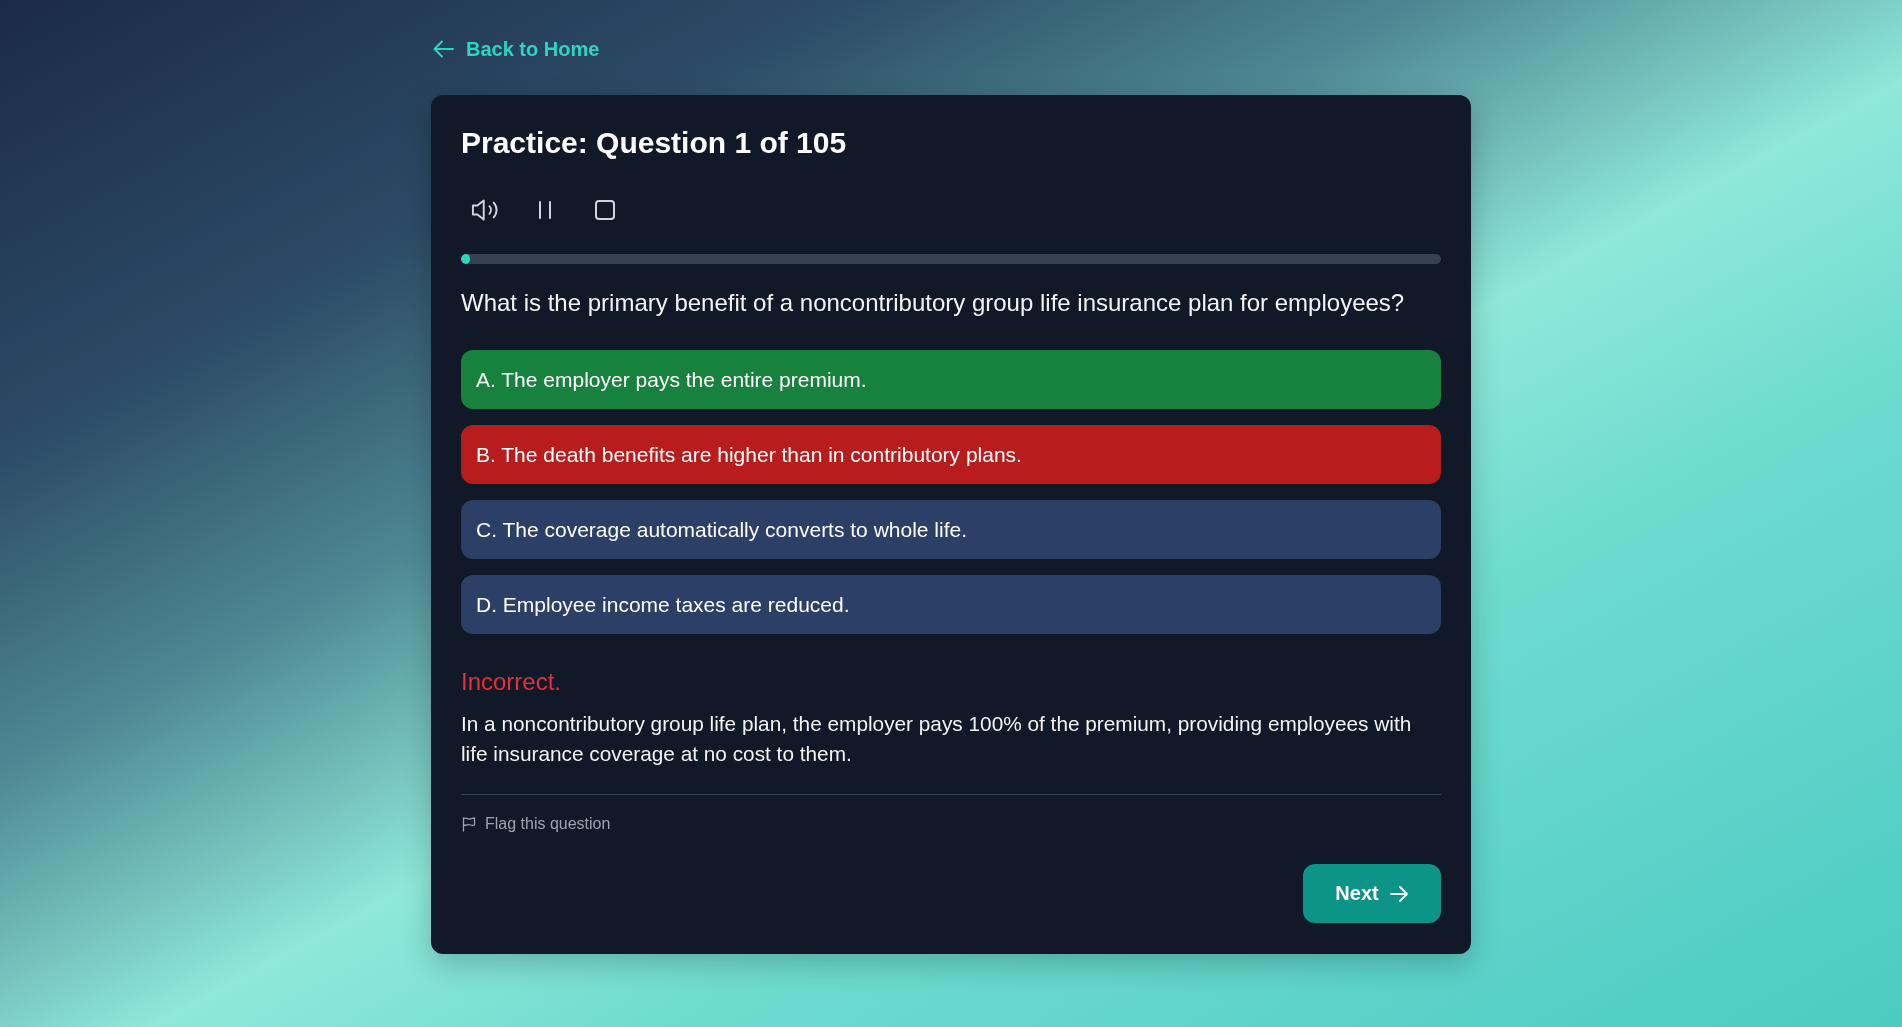 This screenshot has width=1902, height=1027. What do you see at coordinates (1372, 893) in the screenshot?
I see `next-button: Next` at bounding box center [1372, 893].